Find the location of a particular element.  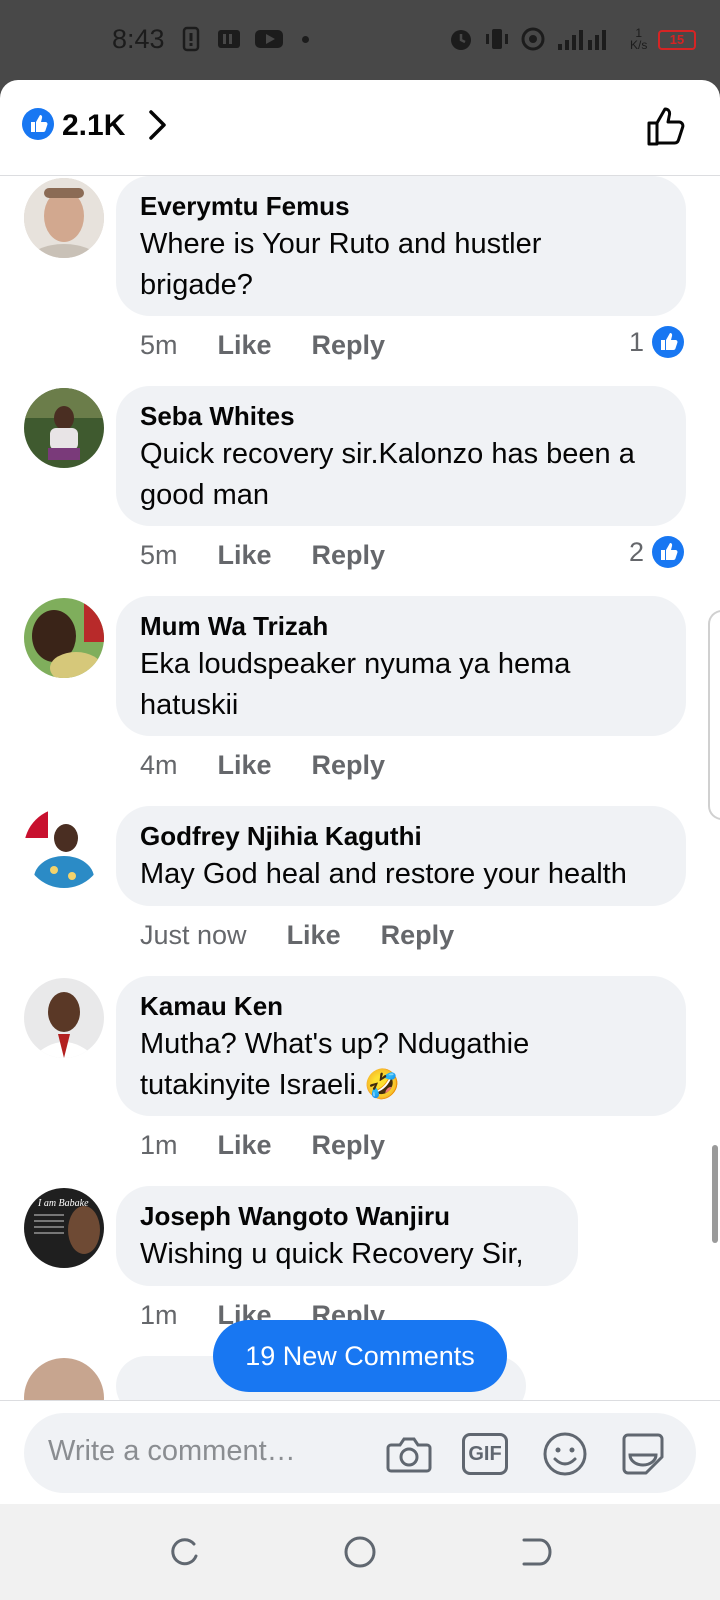

status-time: 8:43 is located at coordinates (138, 39).